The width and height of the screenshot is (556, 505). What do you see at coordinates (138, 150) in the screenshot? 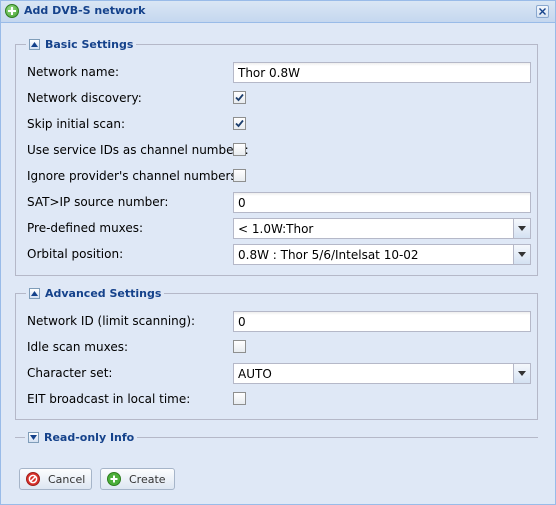
I see `use-service-ids-label: Use service IDs as channel numbers:` at bounding box center [138, 150].